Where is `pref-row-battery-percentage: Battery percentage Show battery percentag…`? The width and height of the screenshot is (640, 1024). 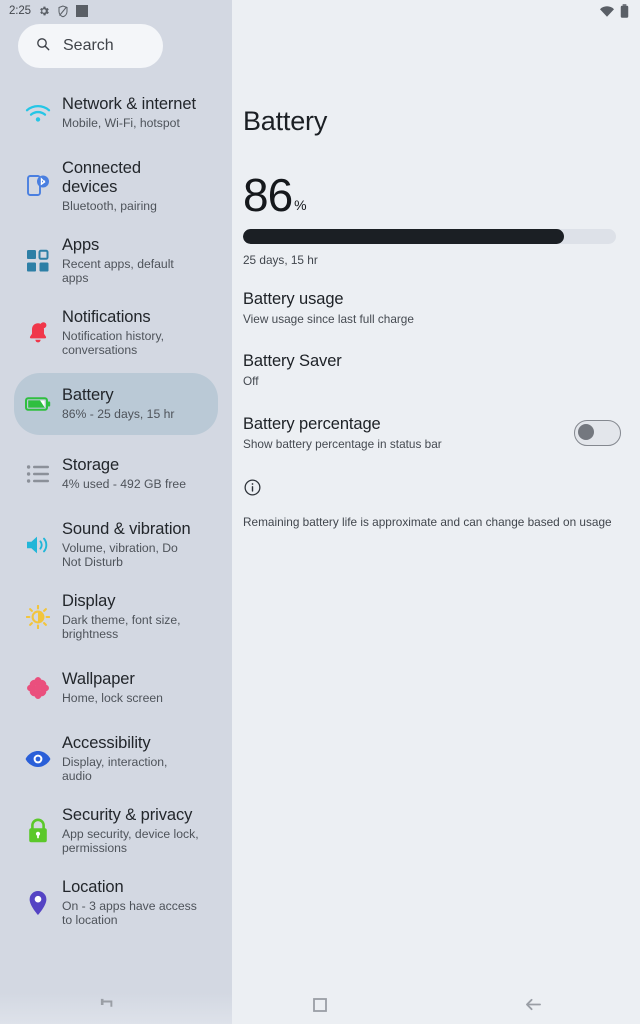 pref-row-battery-percentage: Battery percentage Show battery percentag… is located at coordinates (432, 433).